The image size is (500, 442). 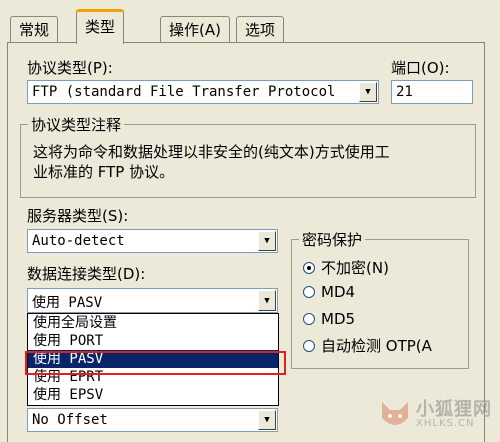 What do you see at coordinates (368, 92) in the screenshot?
I see `protocol-dropdown-arrow-icon: ▼` at bounding box center [368, 92].